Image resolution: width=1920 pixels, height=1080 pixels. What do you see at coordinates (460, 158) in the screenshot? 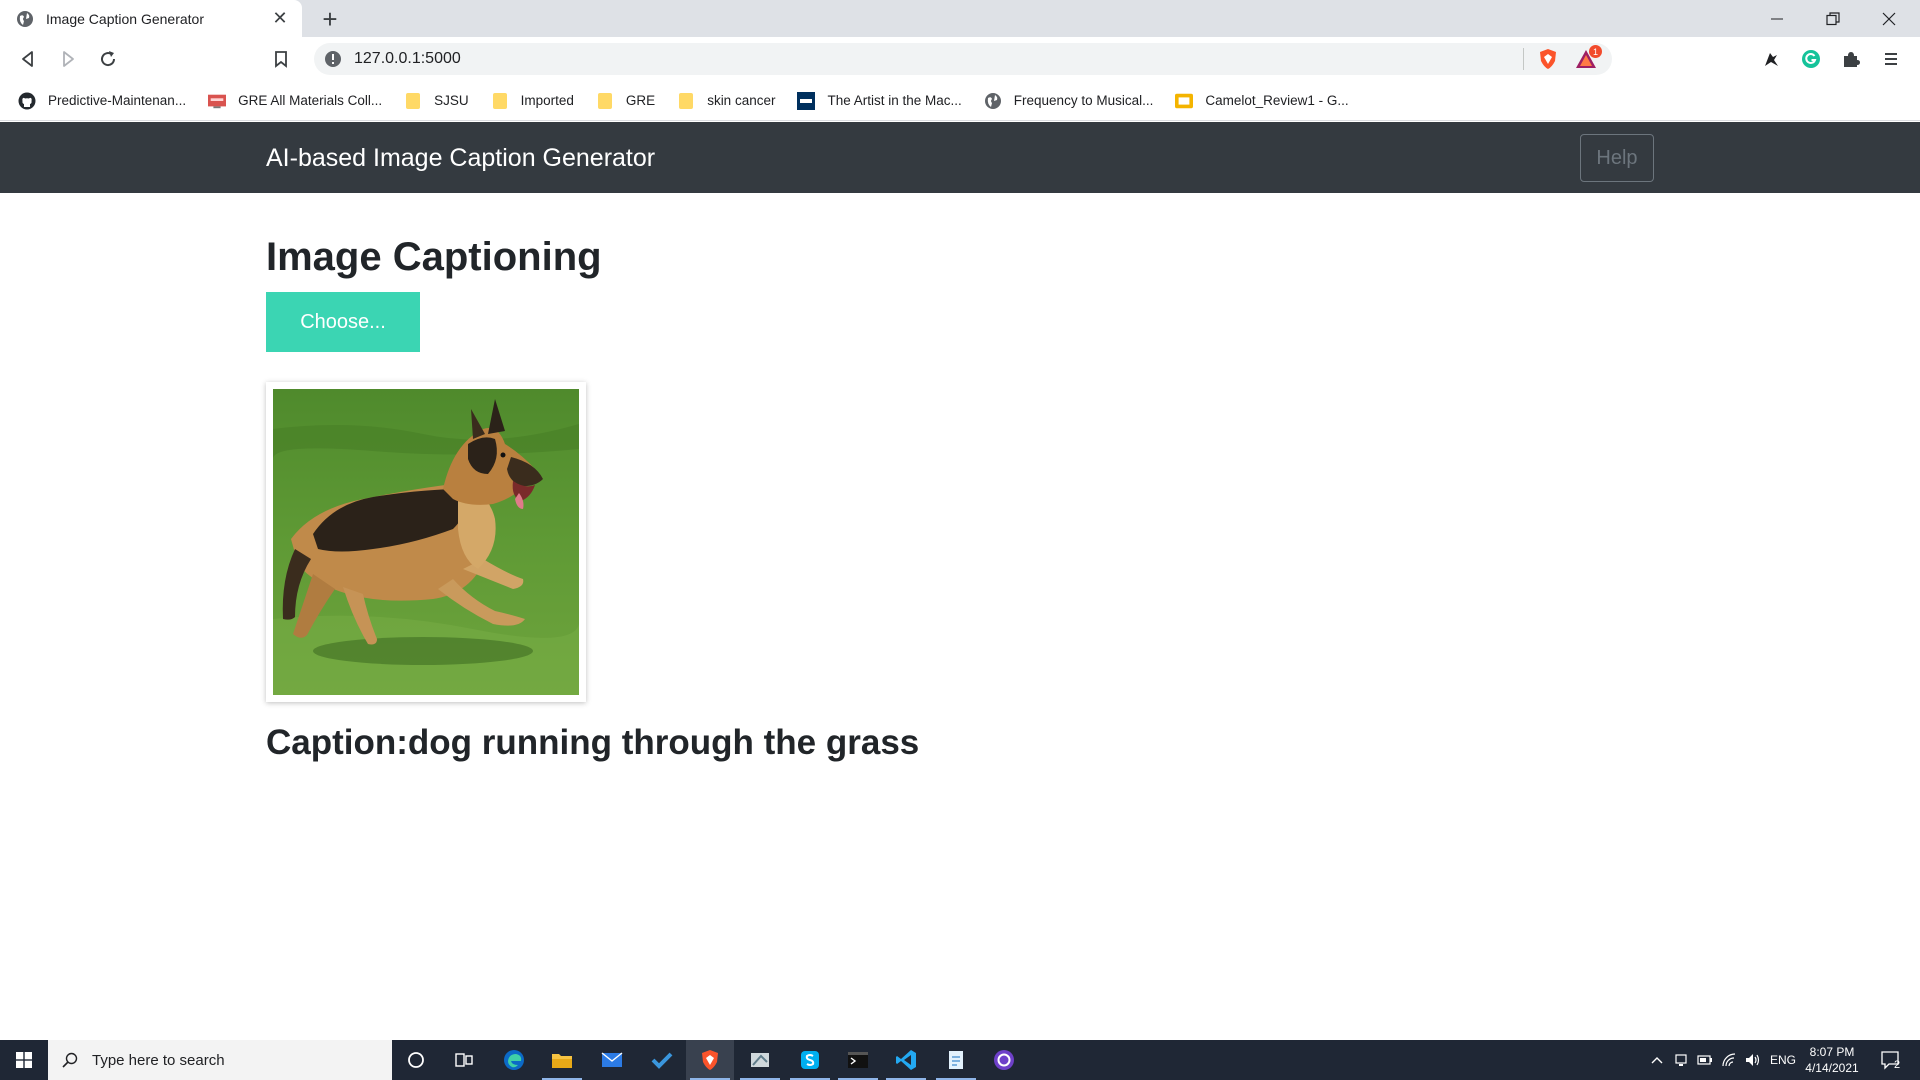
I see `navbar-brand: AI-based Image Caption Generator` at bounding box center [460, 158].